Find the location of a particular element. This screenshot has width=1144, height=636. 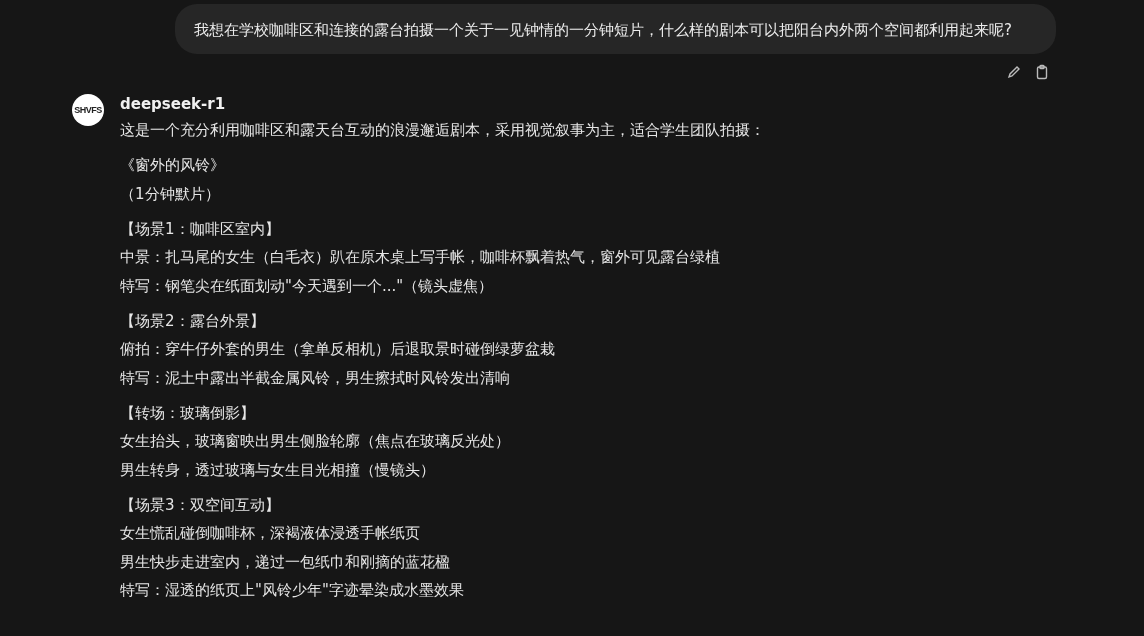

reply-line: 这是一个充分利用咖啡区和露天台互动的浪漫邂逅剧本，采用视觉叙事为主，适合学生团队拍摄： is located at coordinates (442, 130).